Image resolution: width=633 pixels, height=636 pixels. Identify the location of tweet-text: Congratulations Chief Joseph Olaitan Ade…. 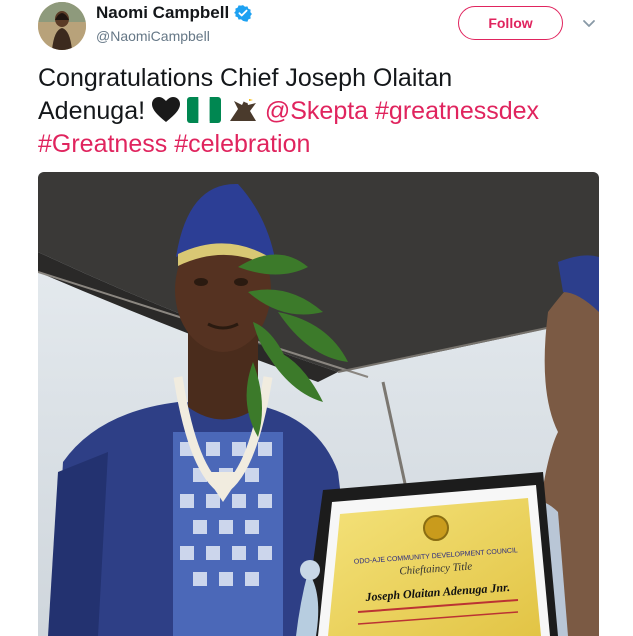
(318, 111).